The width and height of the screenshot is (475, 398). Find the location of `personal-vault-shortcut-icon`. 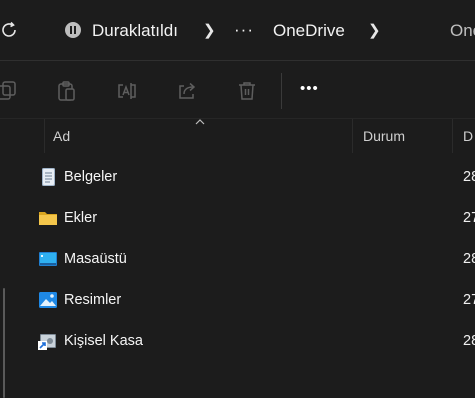

personal-vault-shortcut-icon is located at coordinates (47, 342).